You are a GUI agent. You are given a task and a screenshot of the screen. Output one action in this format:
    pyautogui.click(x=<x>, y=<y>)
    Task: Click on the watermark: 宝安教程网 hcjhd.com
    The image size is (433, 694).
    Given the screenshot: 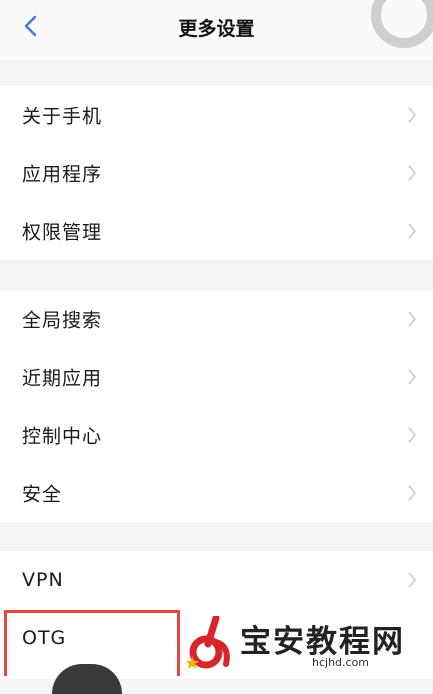 What is the action you would take?
    pyautogui.click(x=307, y=642)
    